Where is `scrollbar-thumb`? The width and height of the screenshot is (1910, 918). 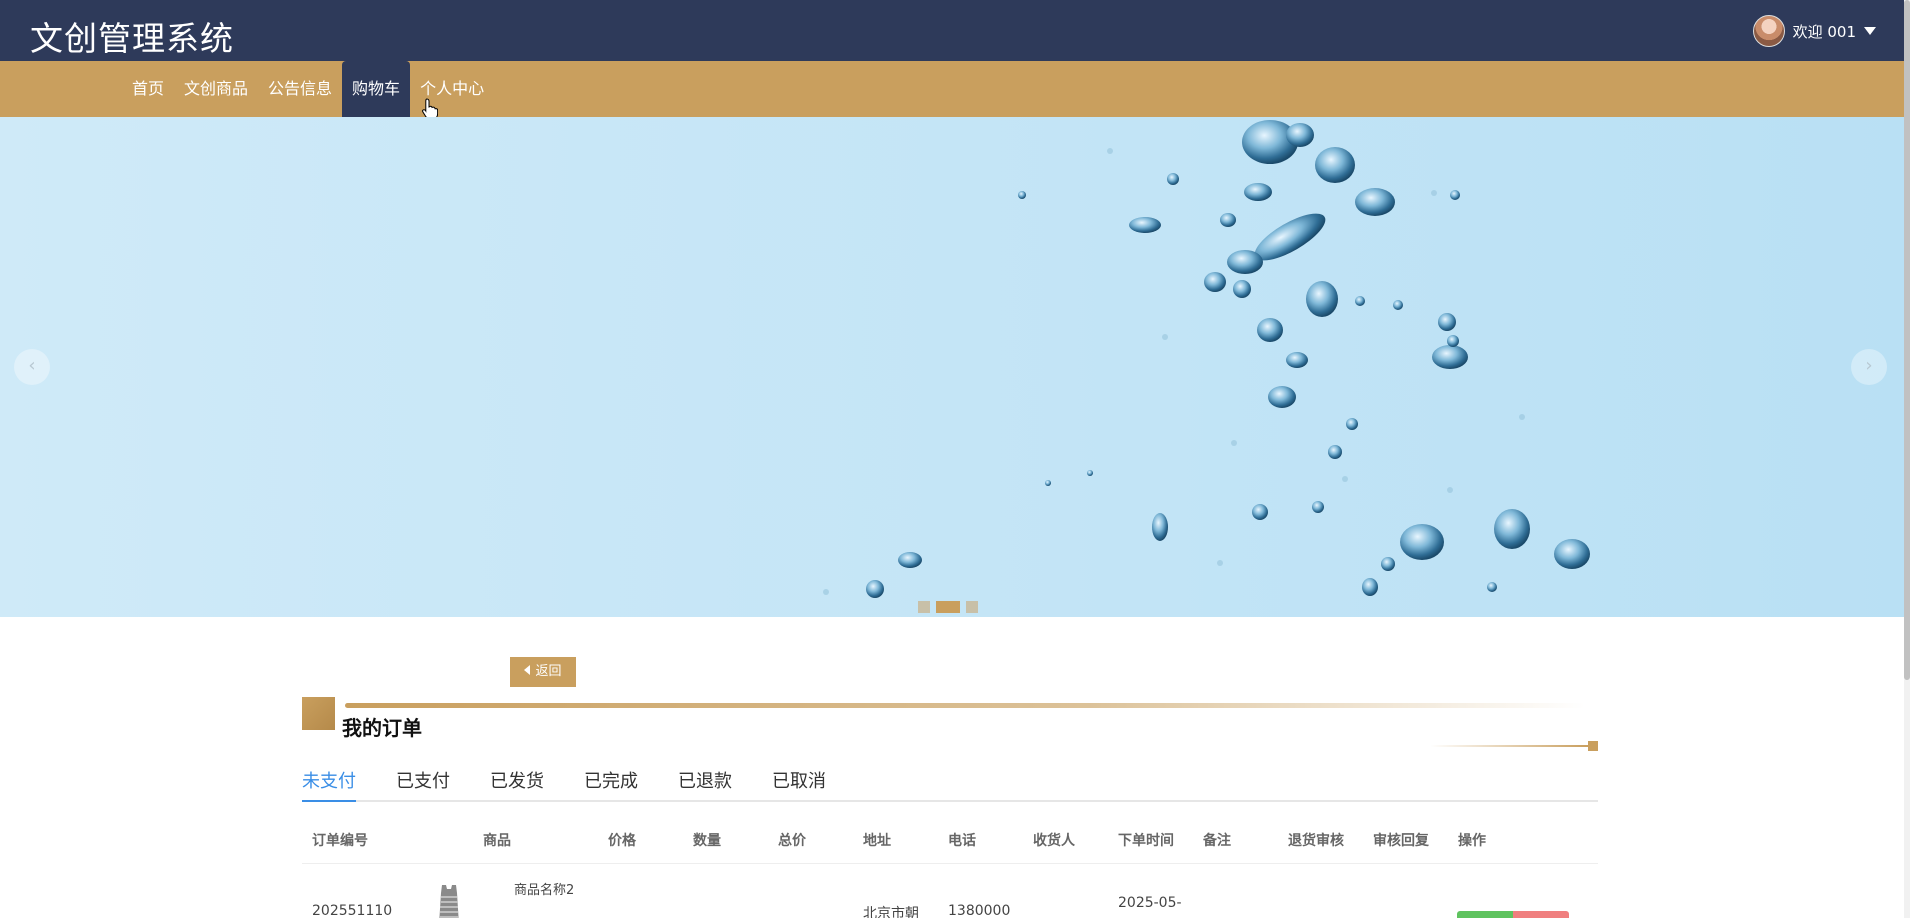
scrollbar-thumb is located at coordinates (1907, 340).